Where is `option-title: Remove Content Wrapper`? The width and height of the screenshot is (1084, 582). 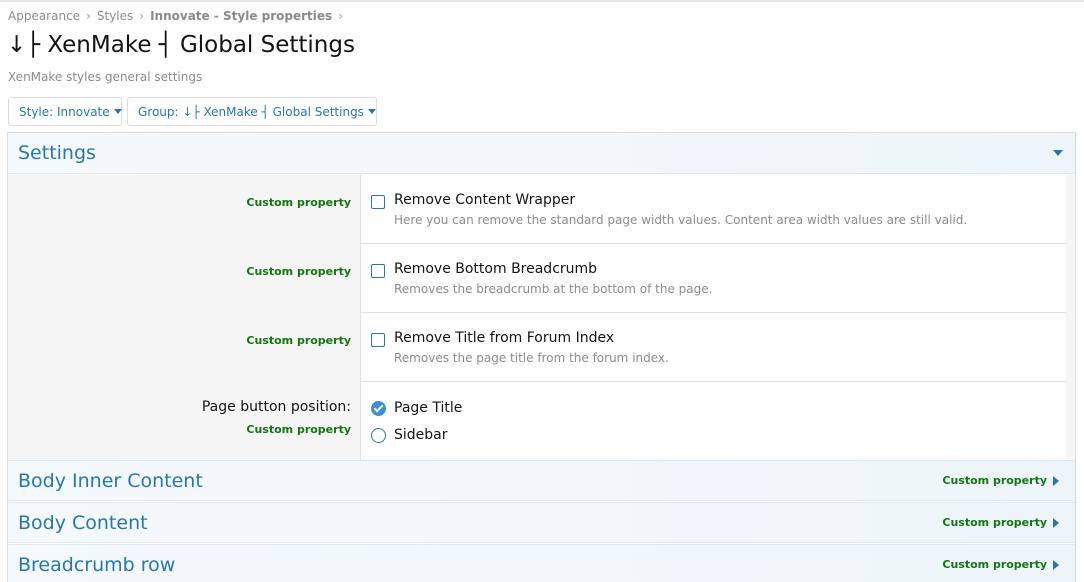
option-title: Remove Content Wrapper is located at coordinates (680, 200).